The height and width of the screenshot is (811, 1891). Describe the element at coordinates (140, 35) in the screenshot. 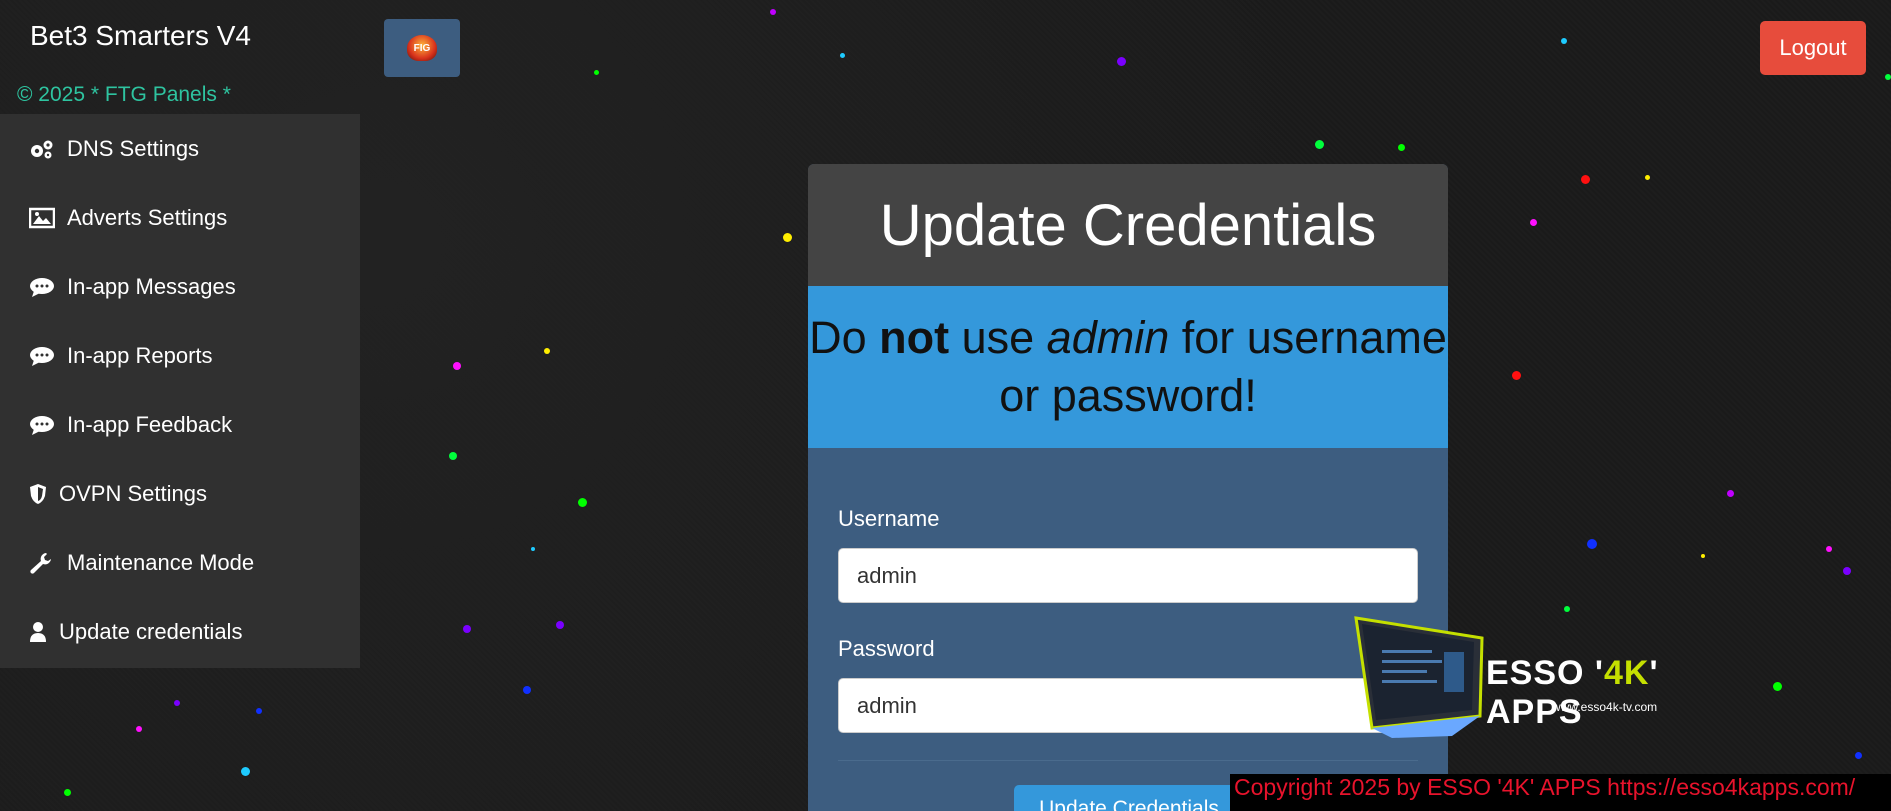

I see `app-brand-title: Bet3 Smarters V4` at that location.